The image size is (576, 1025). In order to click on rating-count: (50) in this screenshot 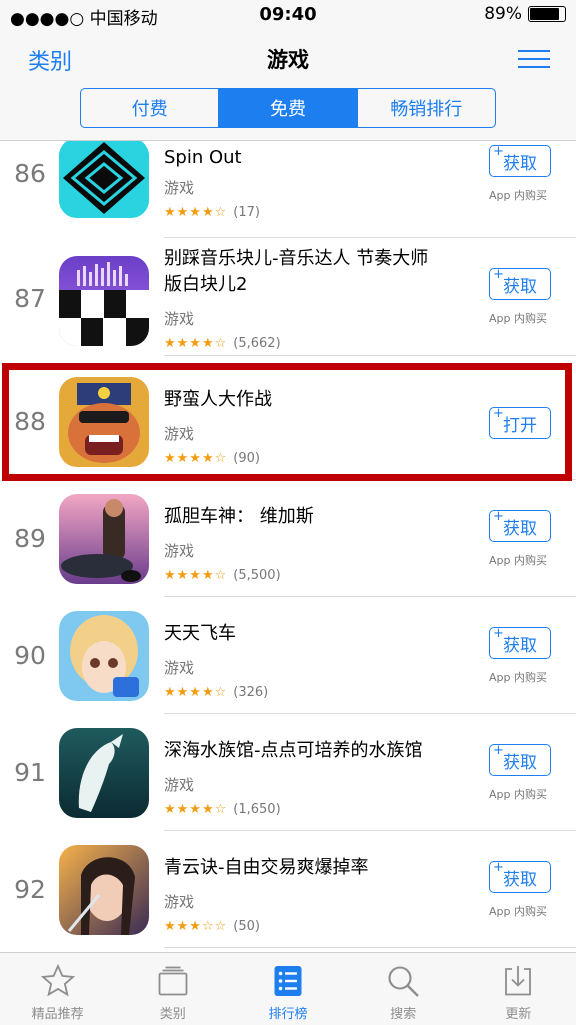, I will do `click(246, 926)`.